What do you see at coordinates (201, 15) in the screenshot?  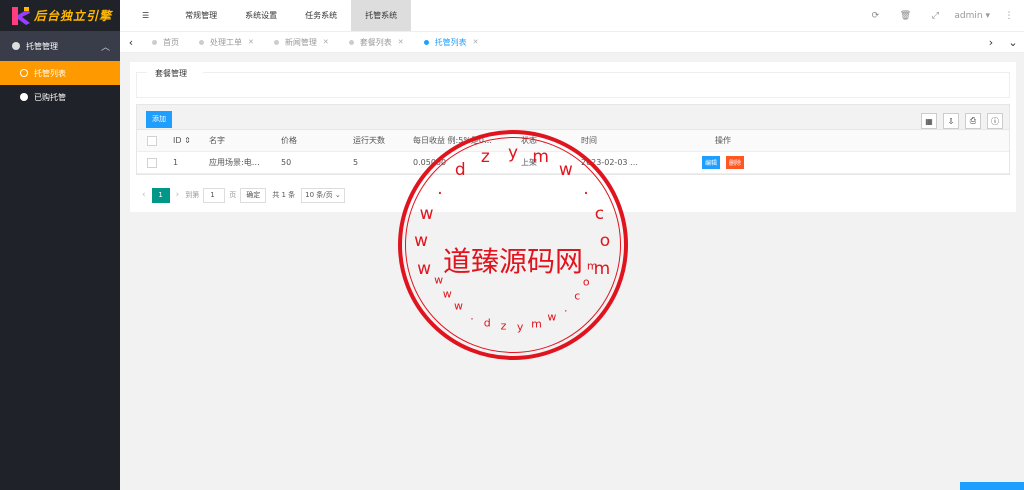 I see `nav-menu-general: 常规管理` at bounding box center [201, 15].